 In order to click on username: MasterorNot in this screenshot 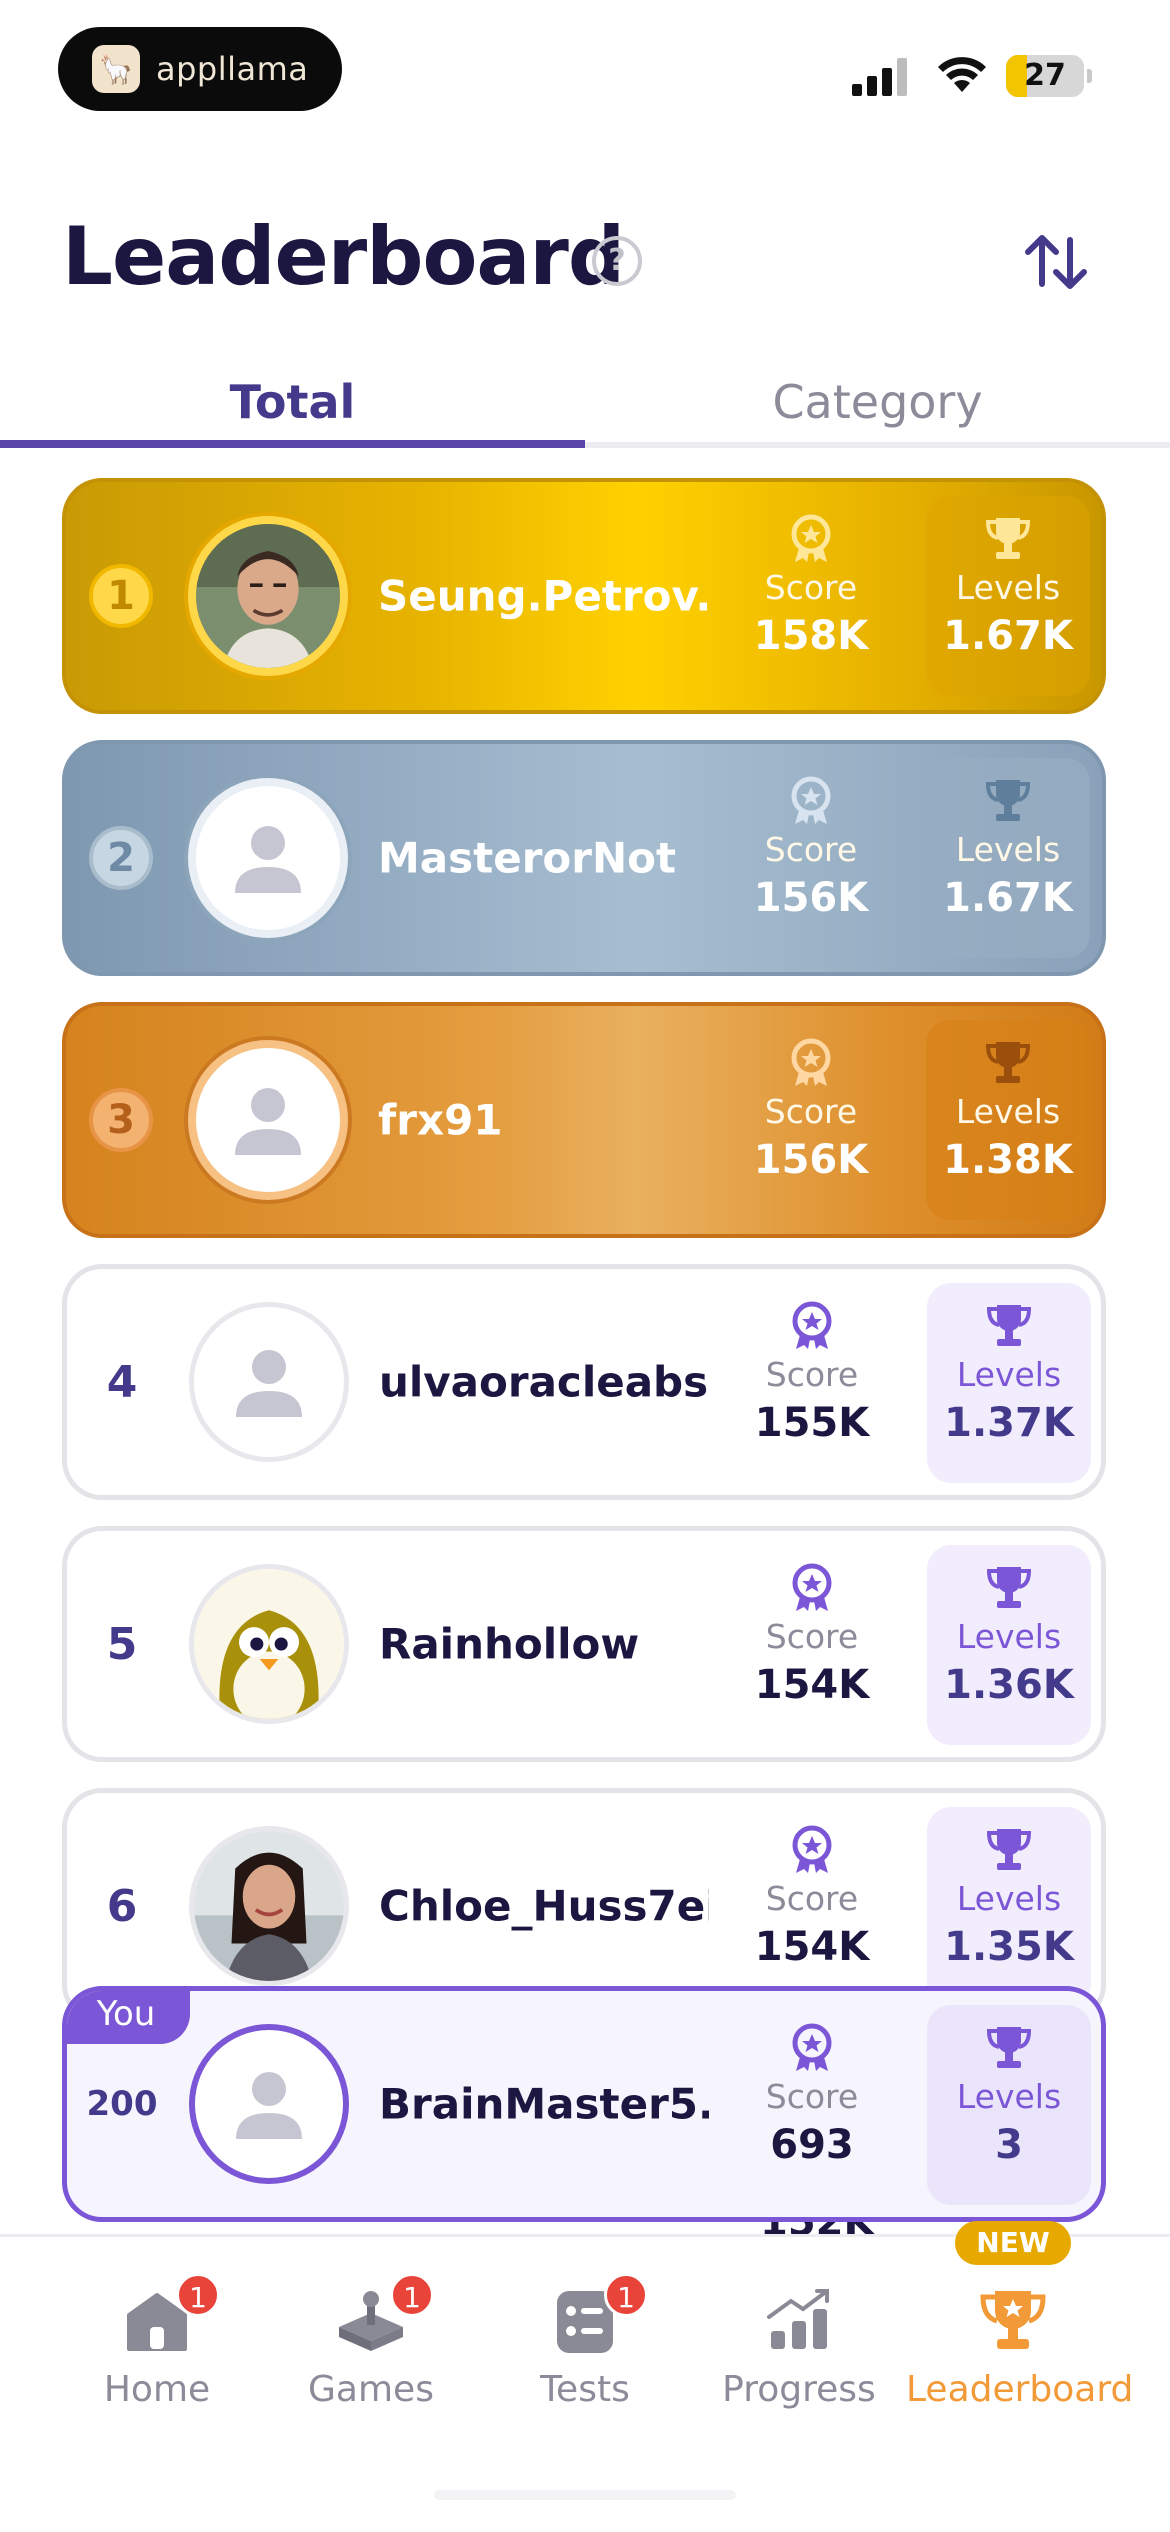, I will do `click(527, 858)`.